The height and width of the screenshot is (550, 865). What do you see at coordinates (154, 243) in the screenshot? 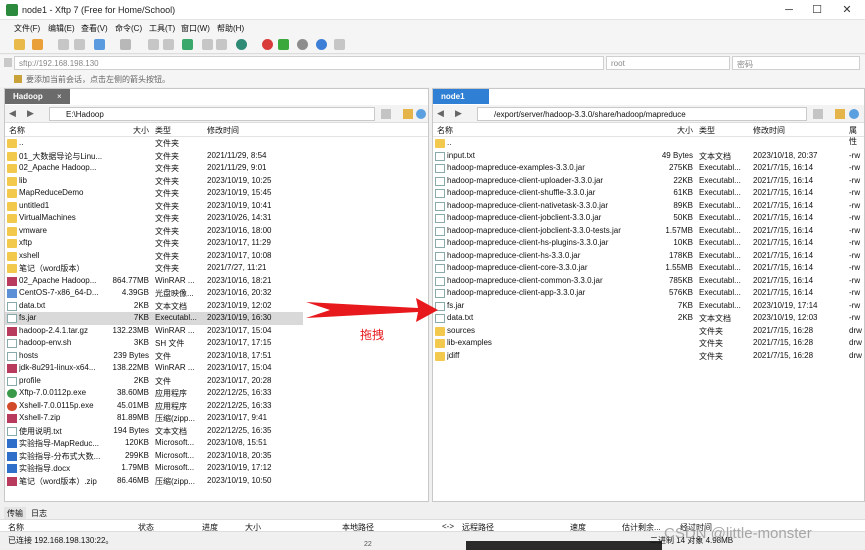
I see `local-file-row: xftp 文件夹 2023/10/17, 11:29` at bounding box center [154, 243].